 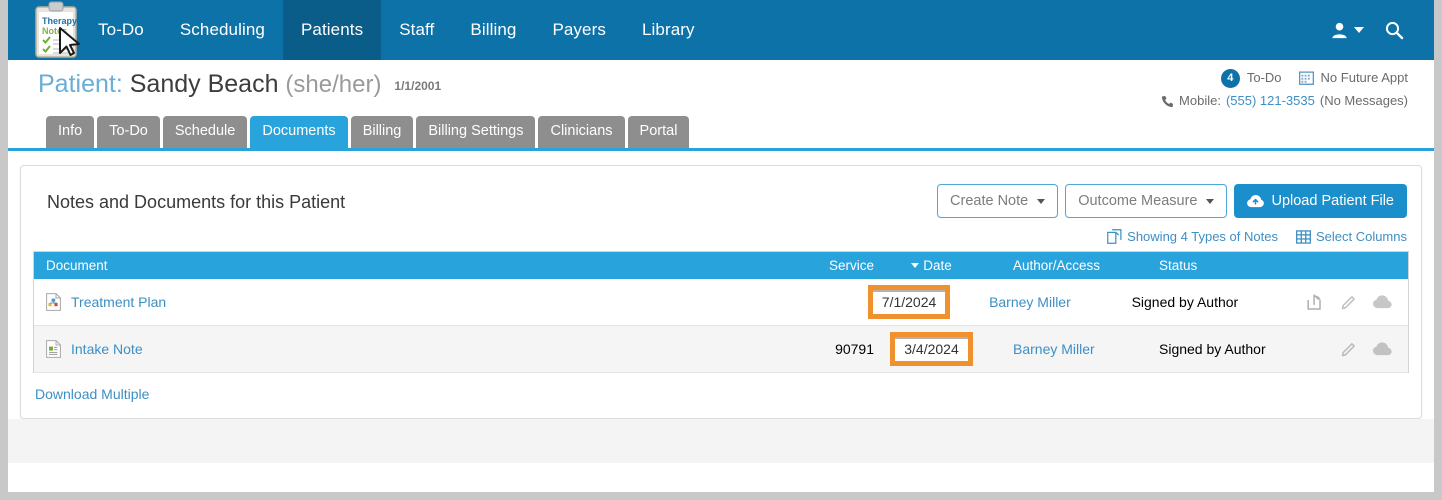 What do you see at coordinates (1264, 78) in the screenshot?
I see `todo-label: To-Do` at bounding box center [1264, 78].